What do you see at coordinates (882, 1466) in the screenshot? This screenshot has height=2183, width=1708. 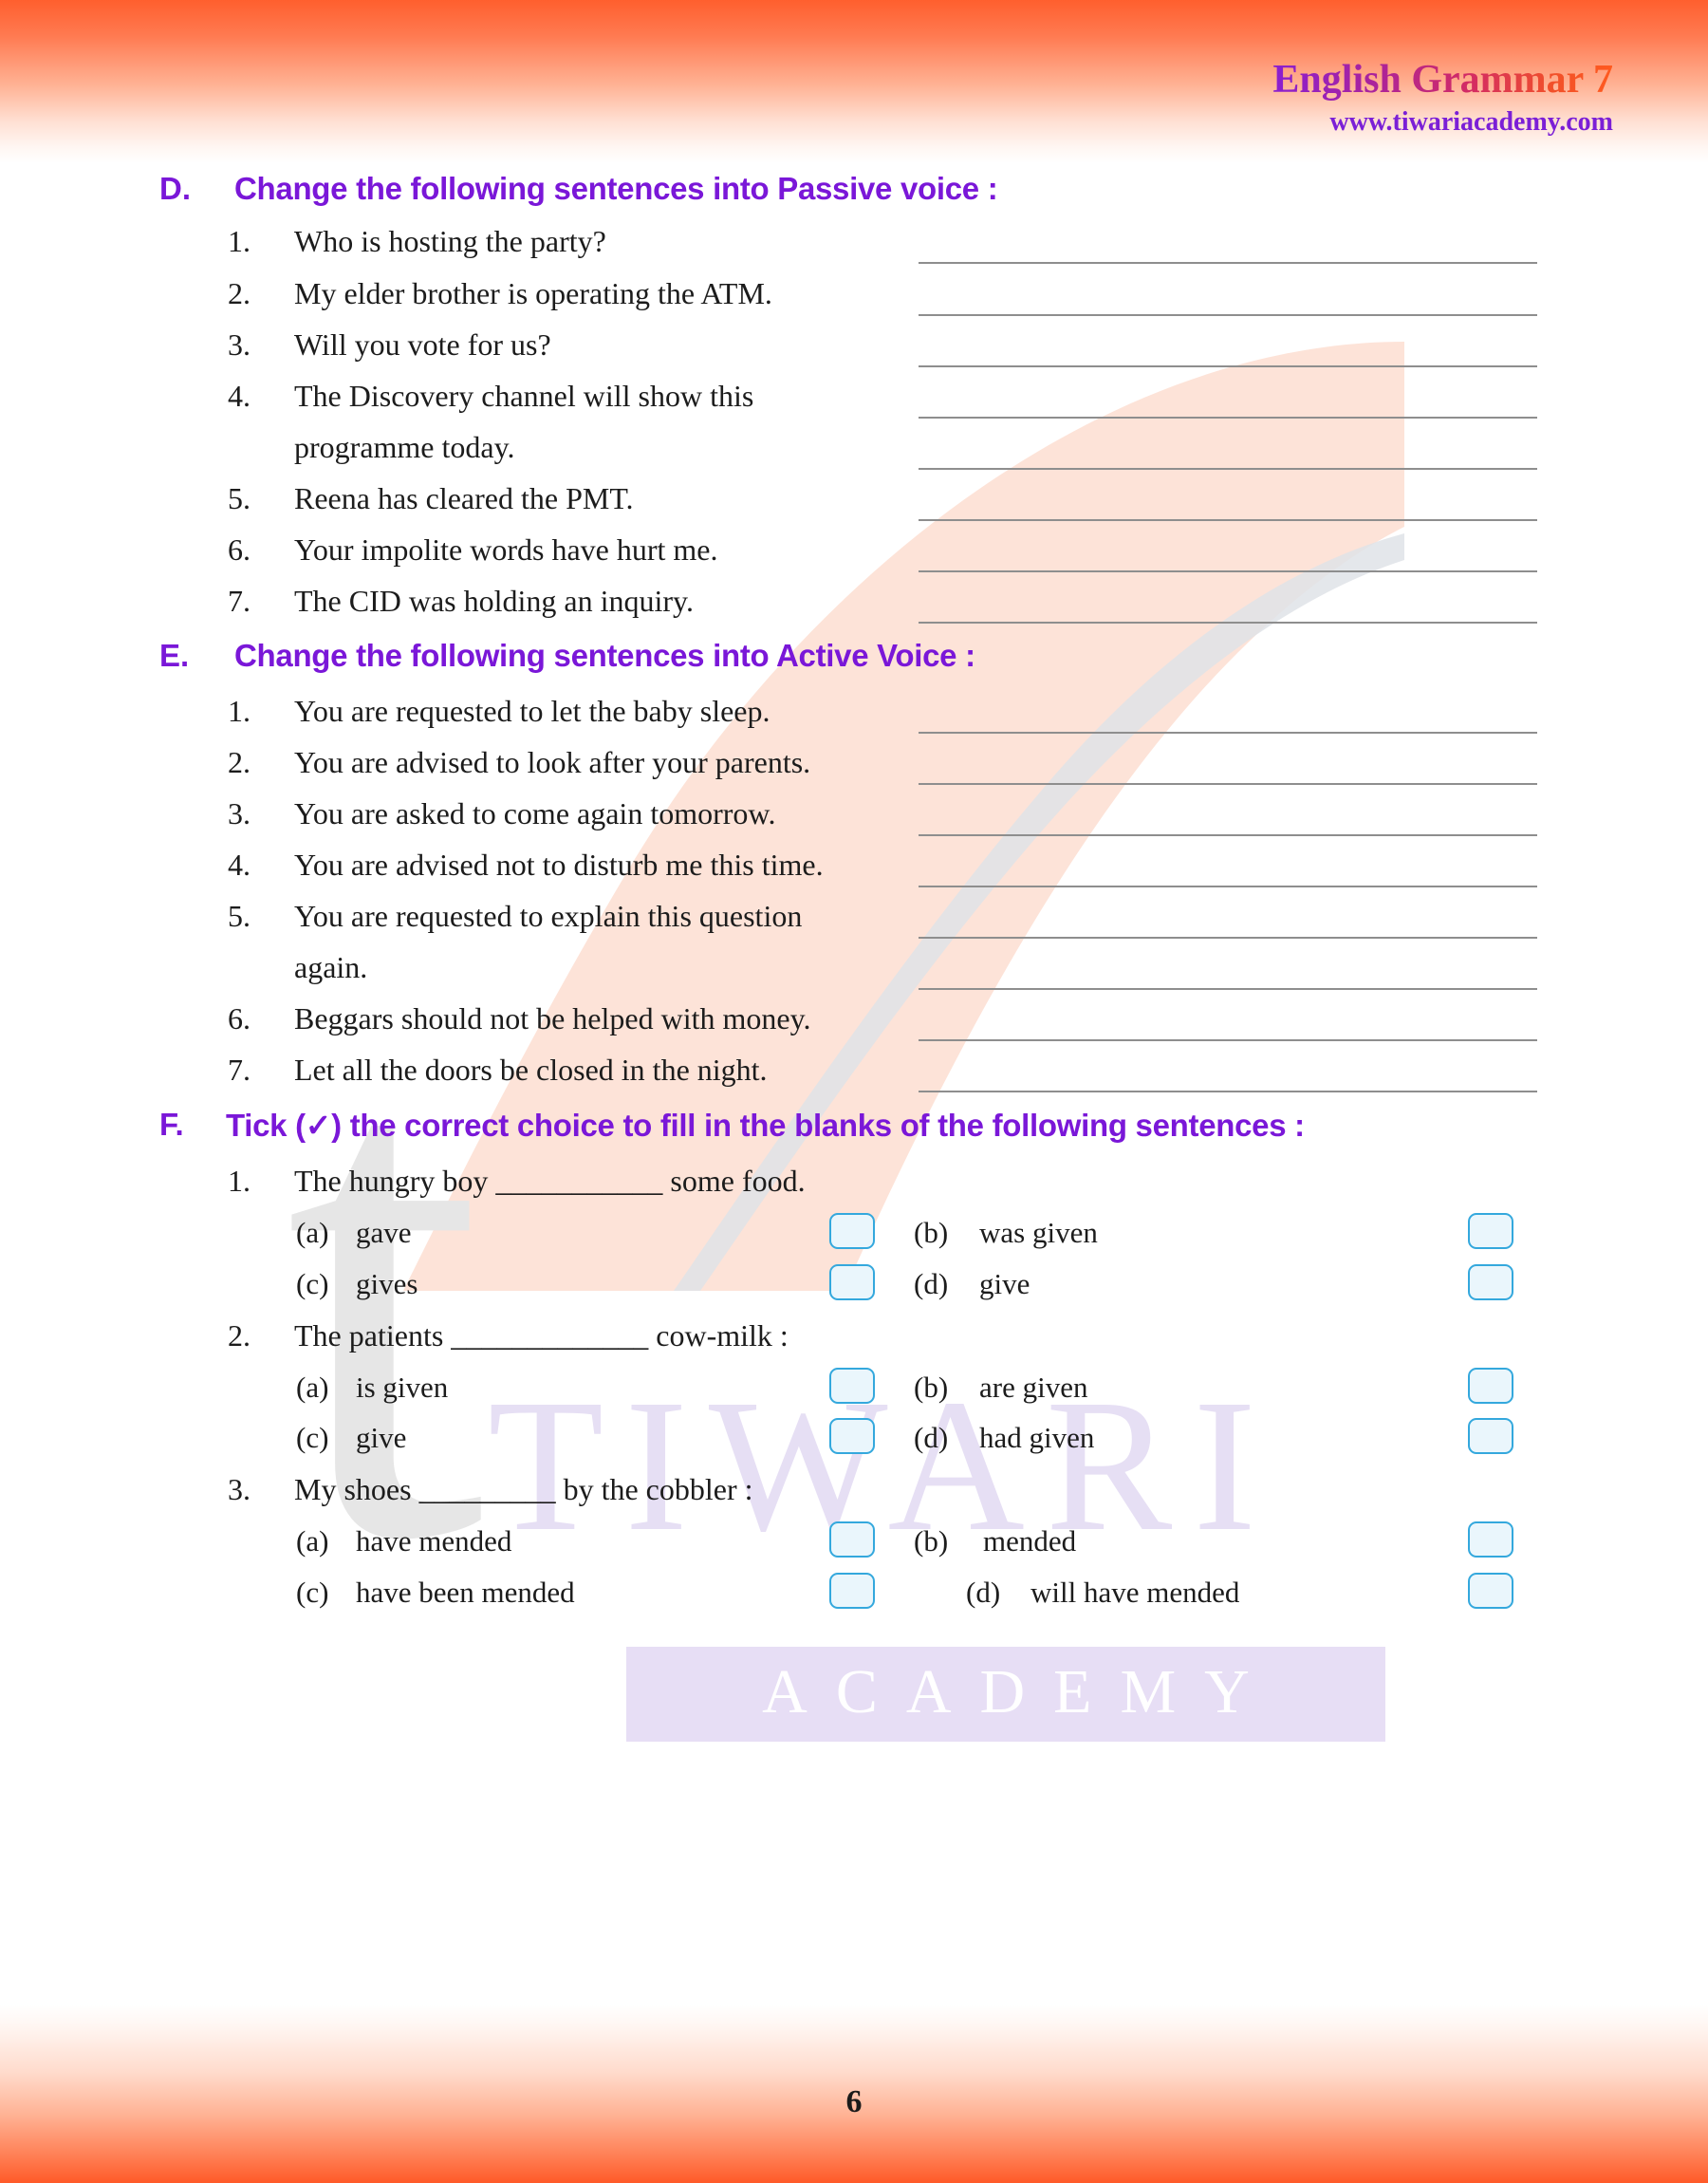 I see `watermark-brand-tiwari: TIWARI` at bounding box center [882, 1466].